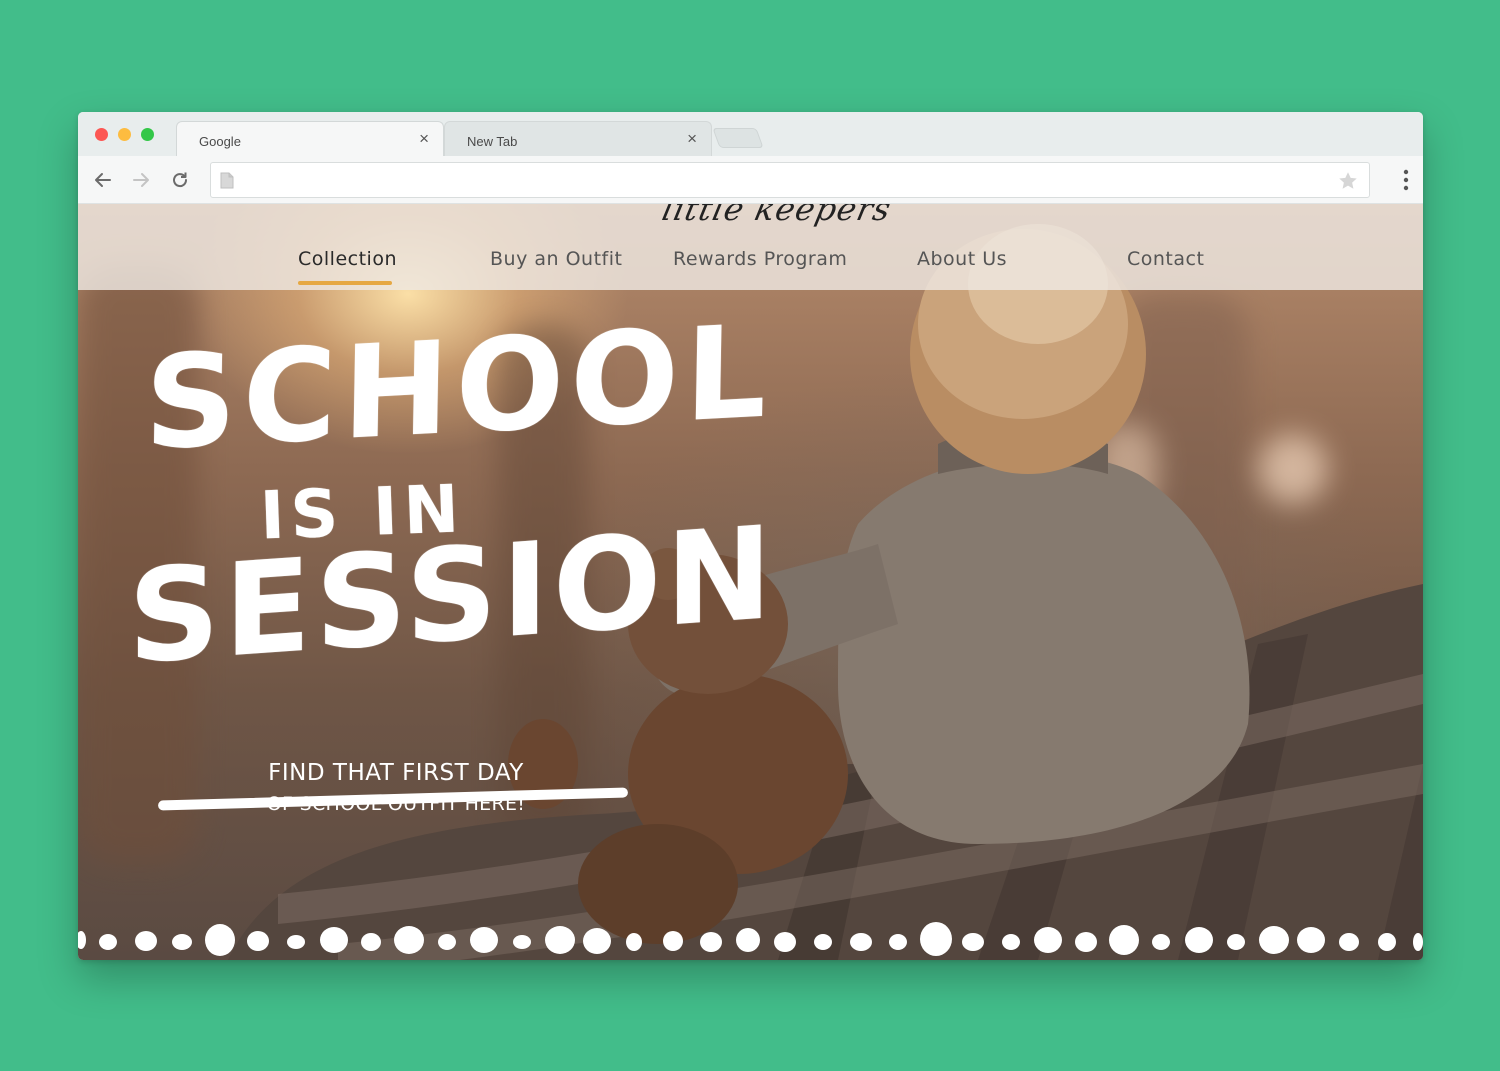 This screenshot has height=1071, width=1500. I want to click on kebab-menu-icon, so click(1406, 180).